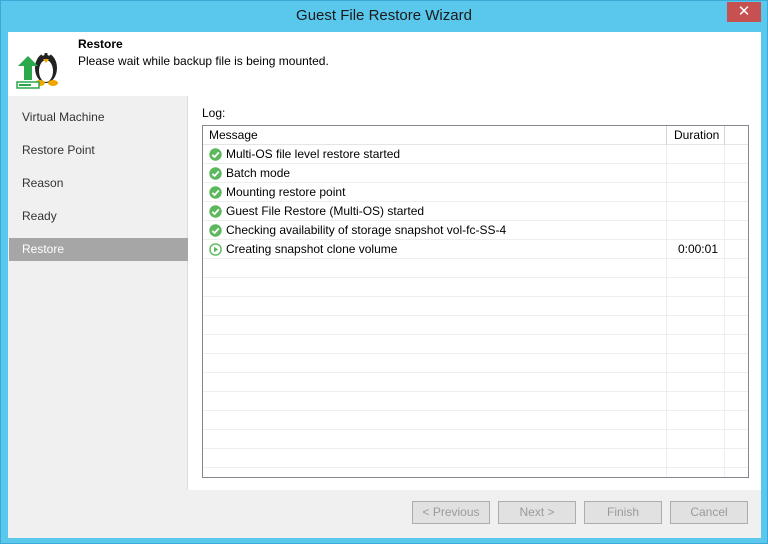 This screenshot has height=544, width=768. I want to click on log-row: Guest File Restore (Multi-OS) started, so click(475, 211).